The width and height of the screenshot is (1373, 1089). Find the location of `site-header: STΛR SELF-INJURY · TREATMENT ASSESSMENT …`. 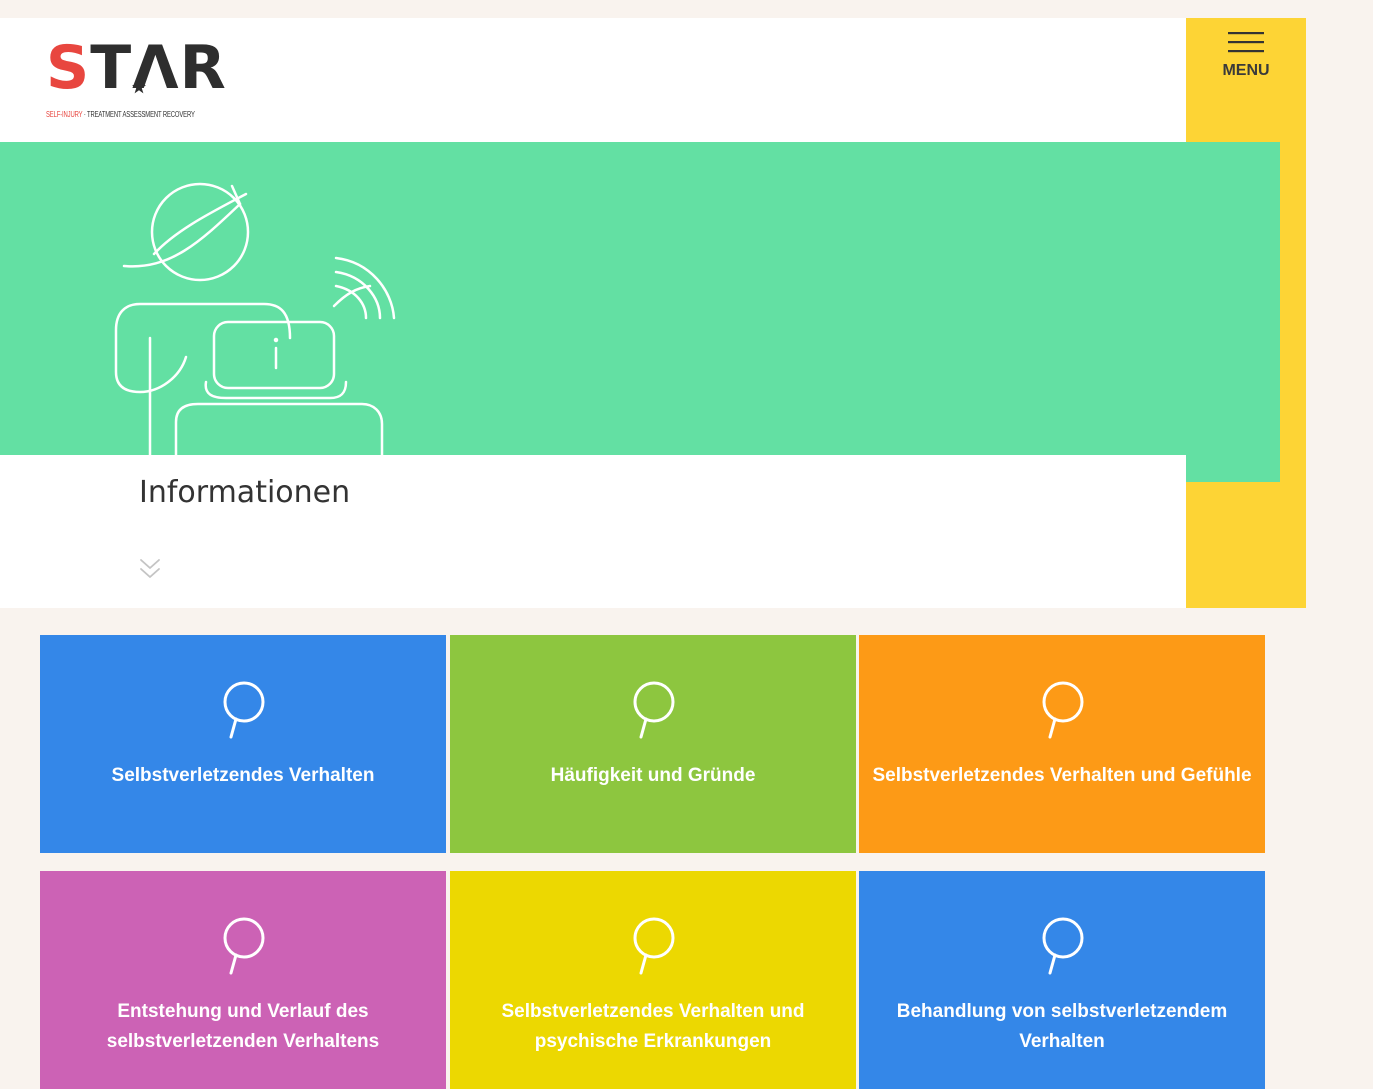

site-header: STΛR SELF-INJURY · TREATMENT ASSESSMENT … is located at coordinates (593, 80).